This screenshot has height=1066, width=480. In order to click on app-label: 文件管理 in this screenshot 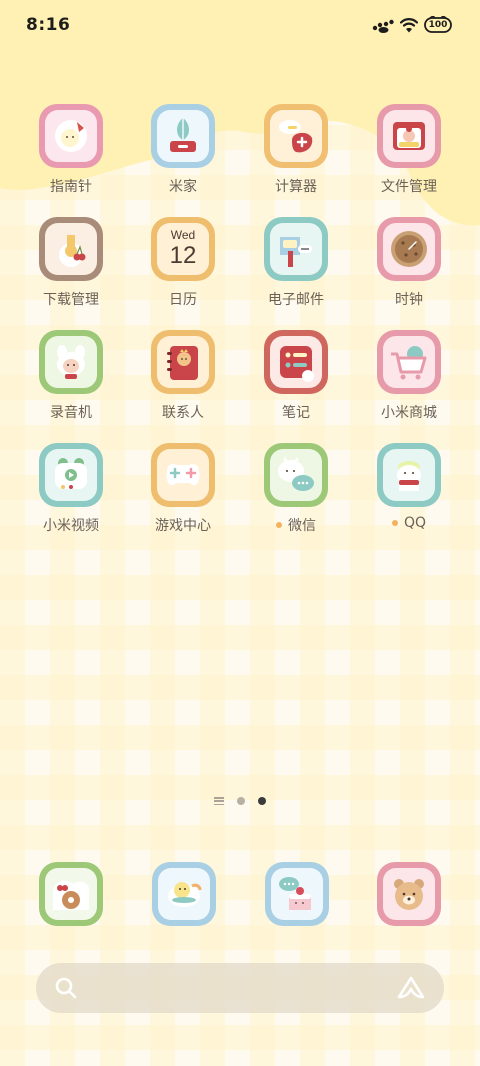, I will do `click(409, 187)`.